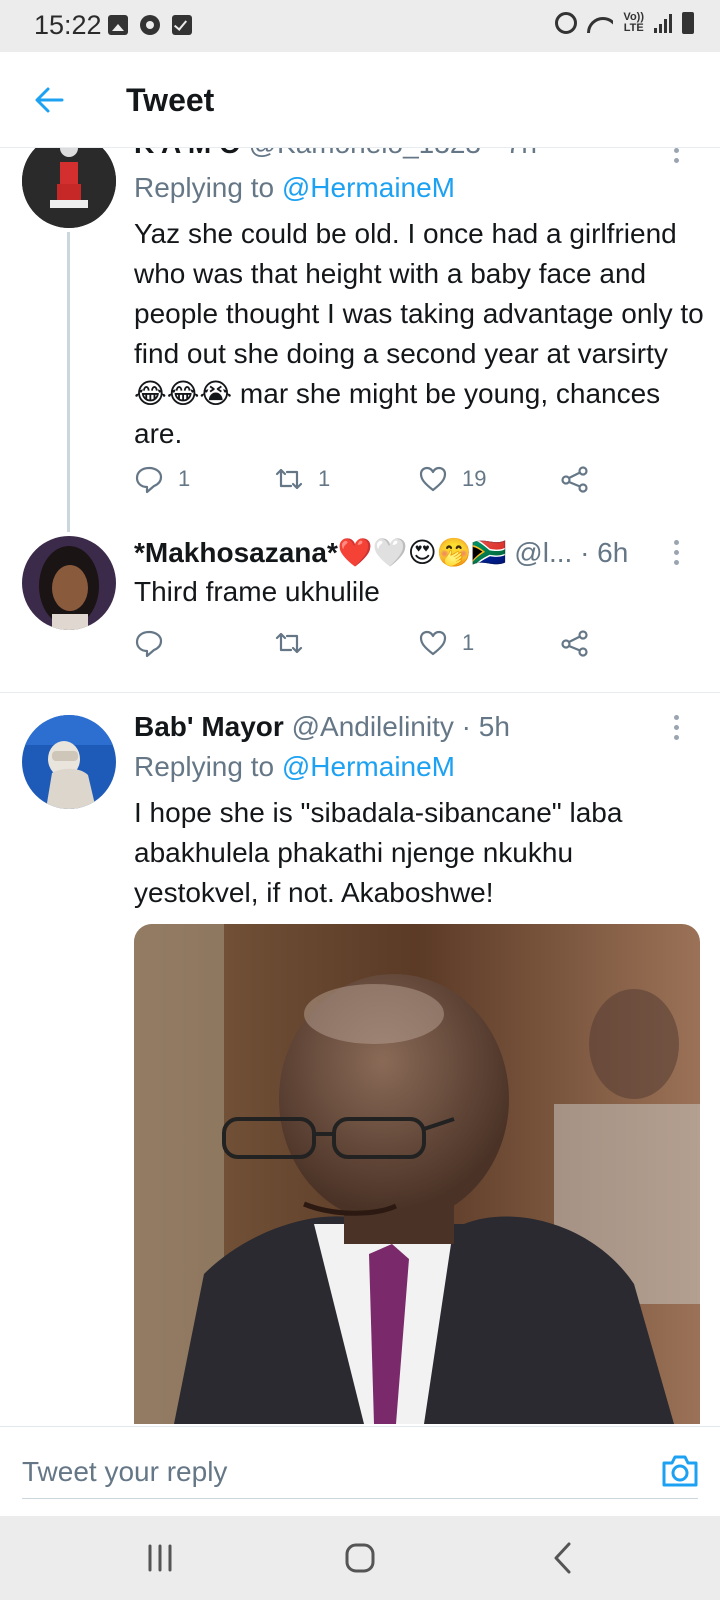  What do you see at coordinates (494, 726) in the screenshot?
I see `timestamp: 5h` at bounding box center [494, 726].